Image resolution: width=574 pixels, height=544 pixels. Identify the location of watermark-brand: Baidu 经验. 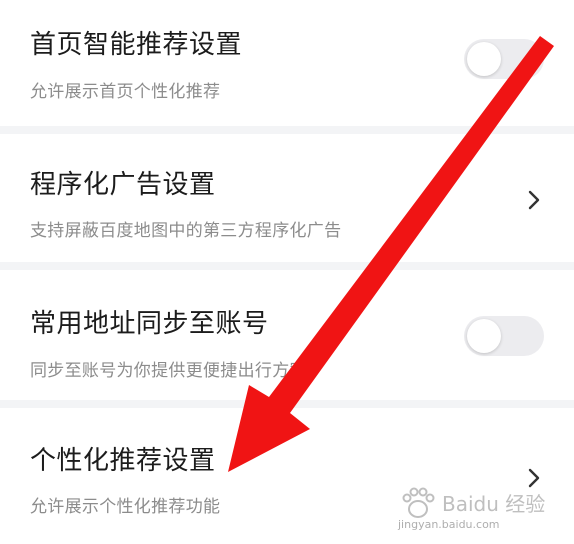
(494, 504).